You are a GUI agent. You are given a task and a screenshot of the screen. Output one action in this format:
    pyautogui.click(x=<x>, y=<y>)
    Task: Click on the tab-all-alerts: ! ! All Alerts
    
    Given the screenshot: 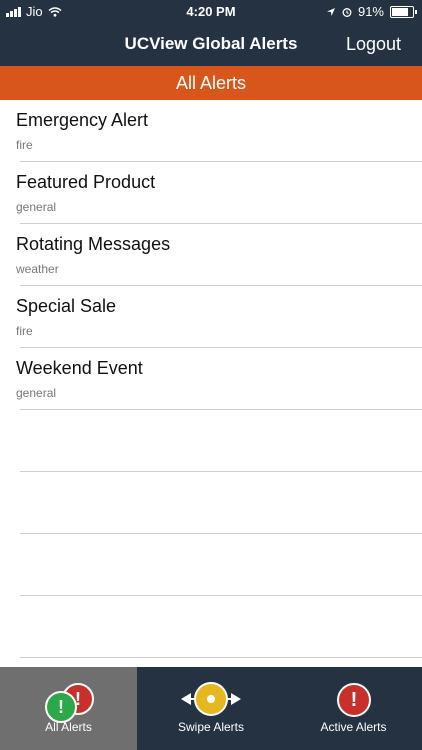 What is the action you would take?
    pyautogui.click(x=68, y=708)
    